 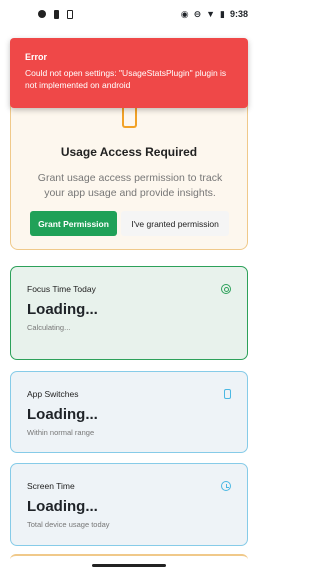 I want to click on sim-icon, so click(x=56, y=14).